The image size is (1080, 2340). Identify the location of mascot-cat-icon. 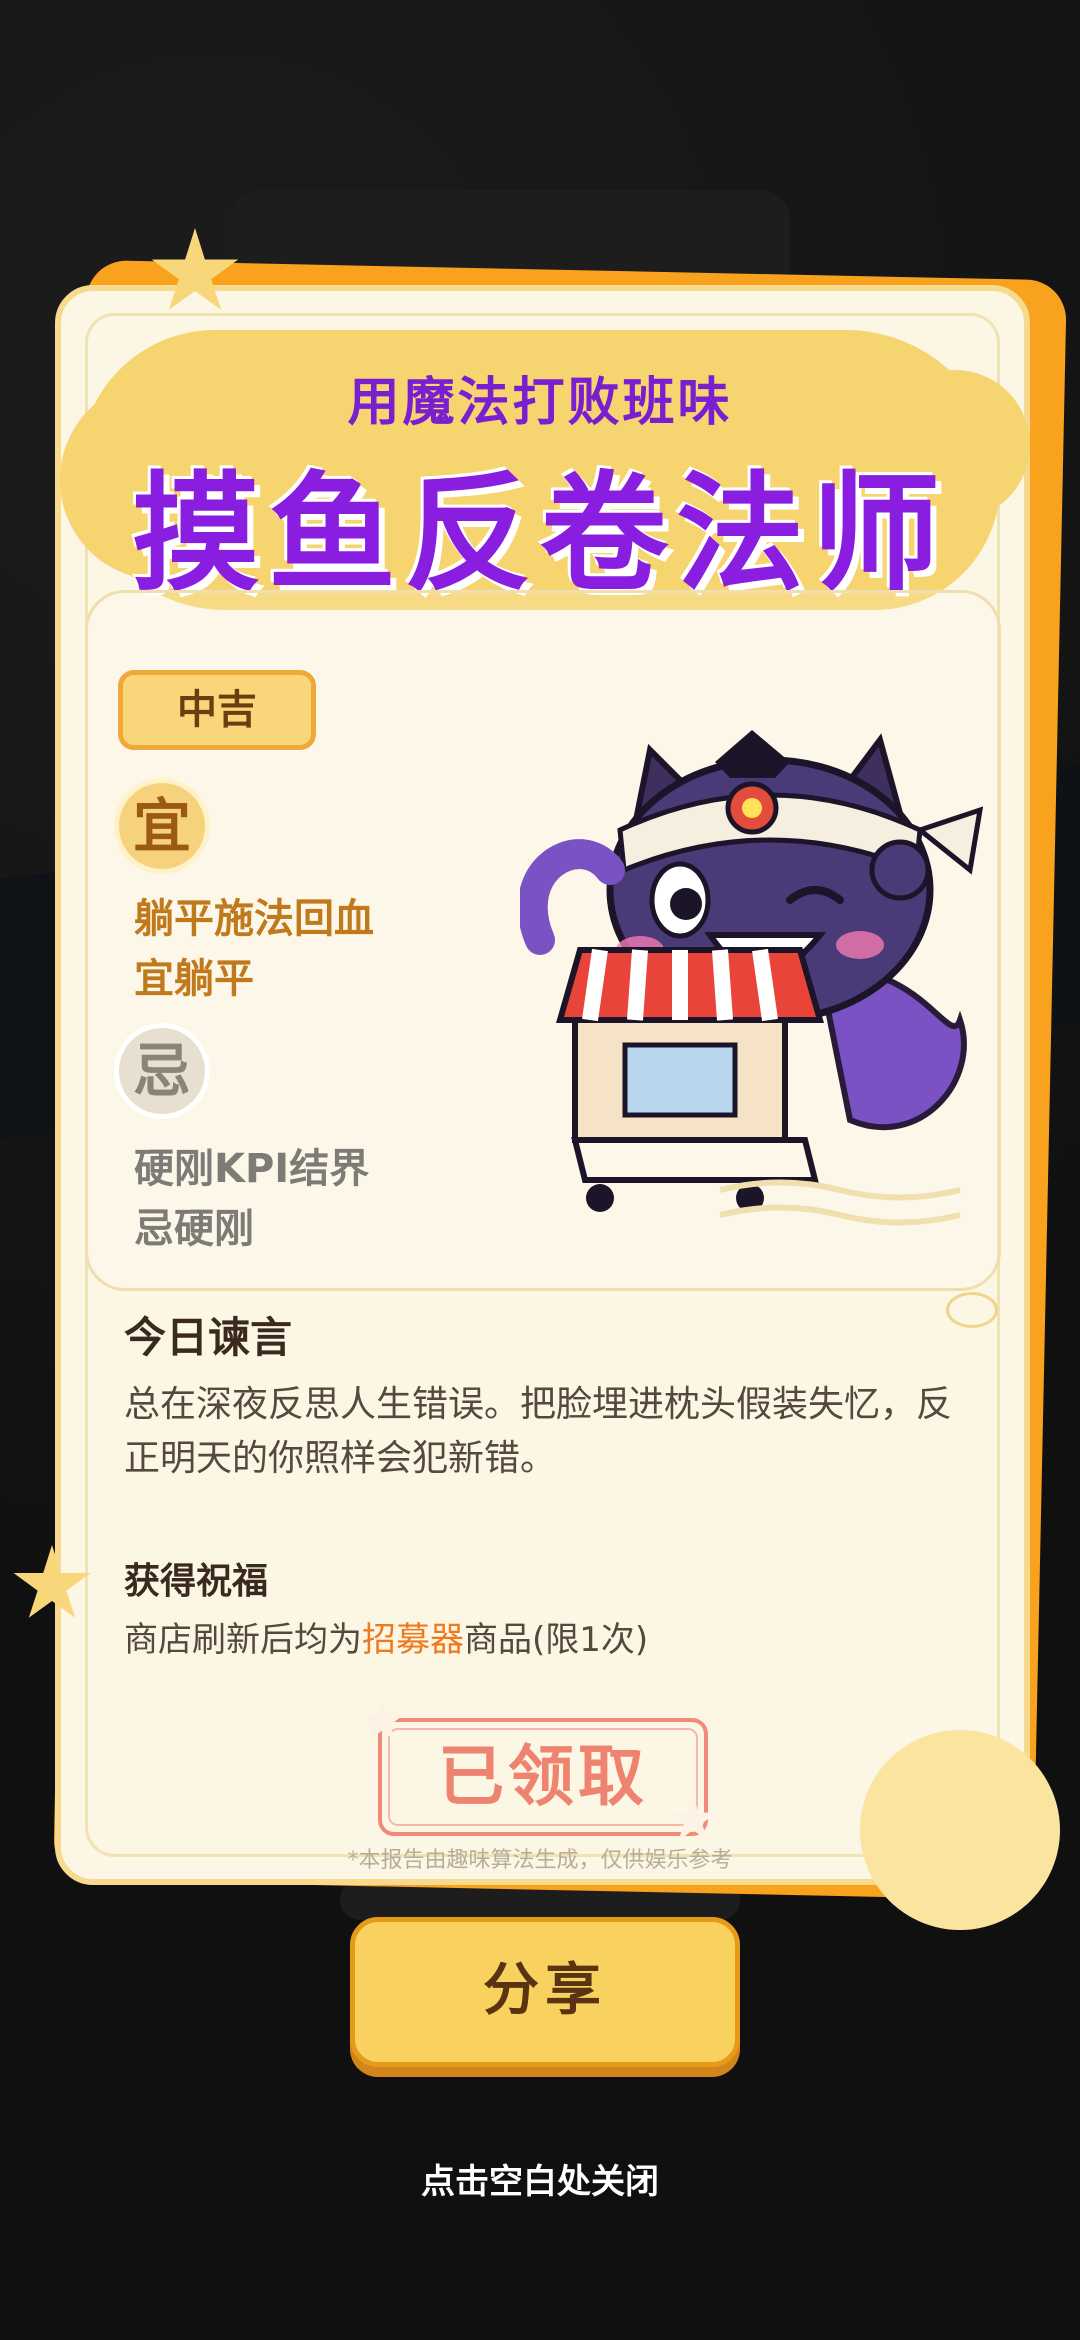
(752, 978).